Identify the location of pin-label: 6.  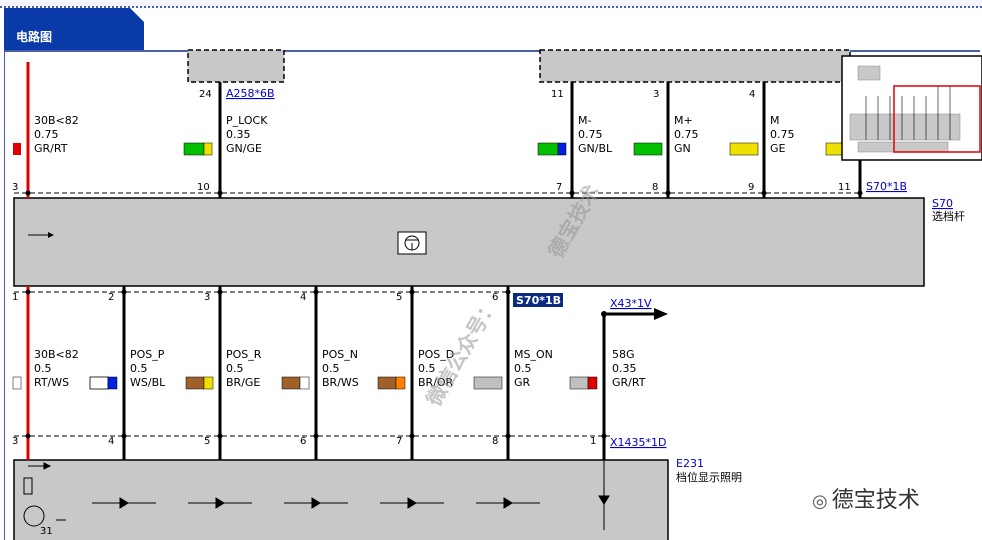
(303, 441).